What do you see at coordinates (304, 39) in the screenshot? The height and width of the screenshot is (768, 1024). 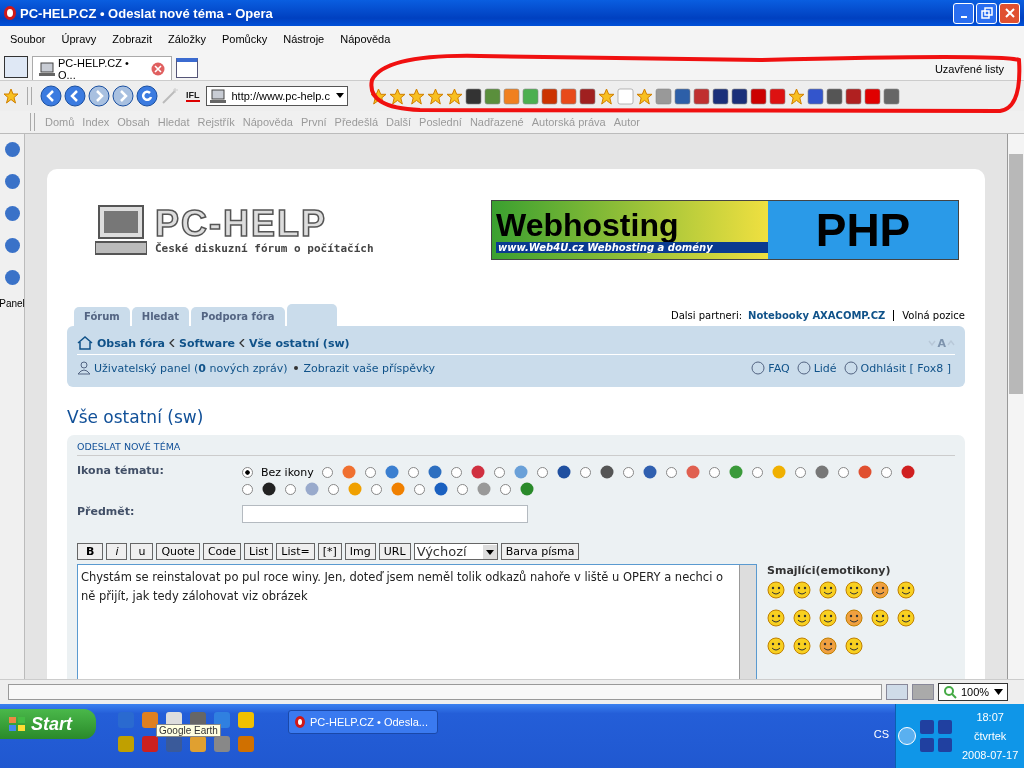 I see `menu-item: Nástroje` at bounding box center [304, 39].